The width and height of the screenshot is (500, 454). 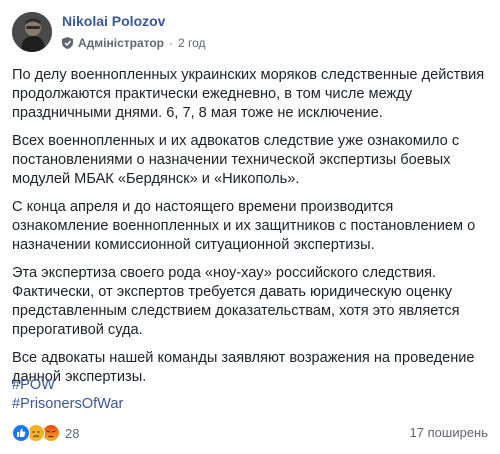 I want to click on reaction-count: 28, so click(x=72, y=433).